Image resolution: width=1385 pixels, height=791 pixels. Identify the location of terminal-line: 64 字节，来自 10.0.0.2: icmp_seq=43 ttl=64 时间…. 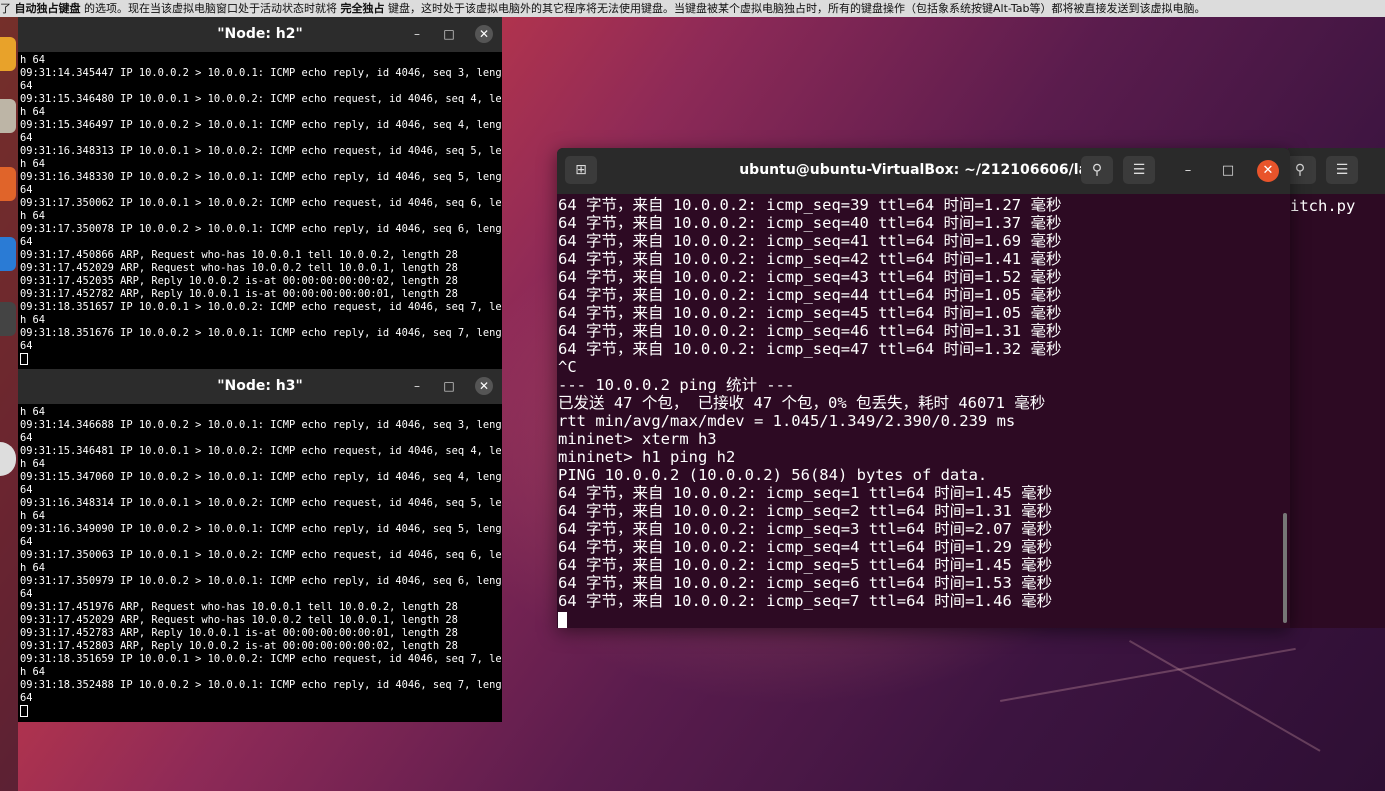
(810, 277).